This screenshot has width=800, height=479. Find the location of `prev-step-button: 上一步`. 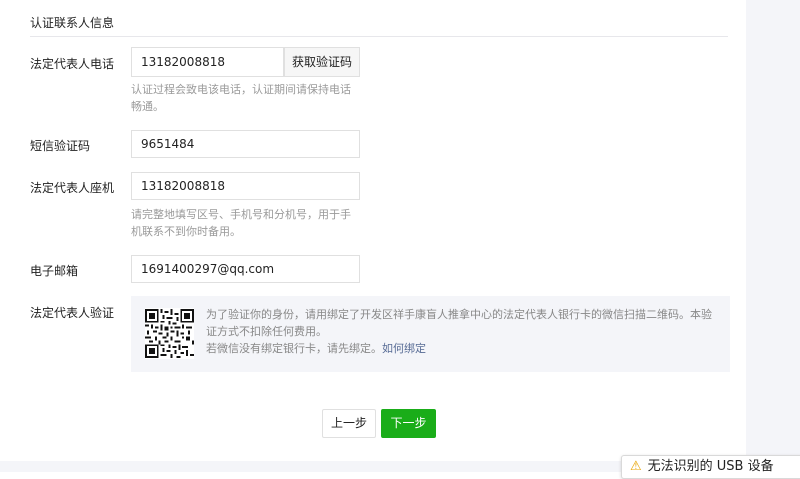

prev-step-button: 上一步 is located at coordinates (349, 423).